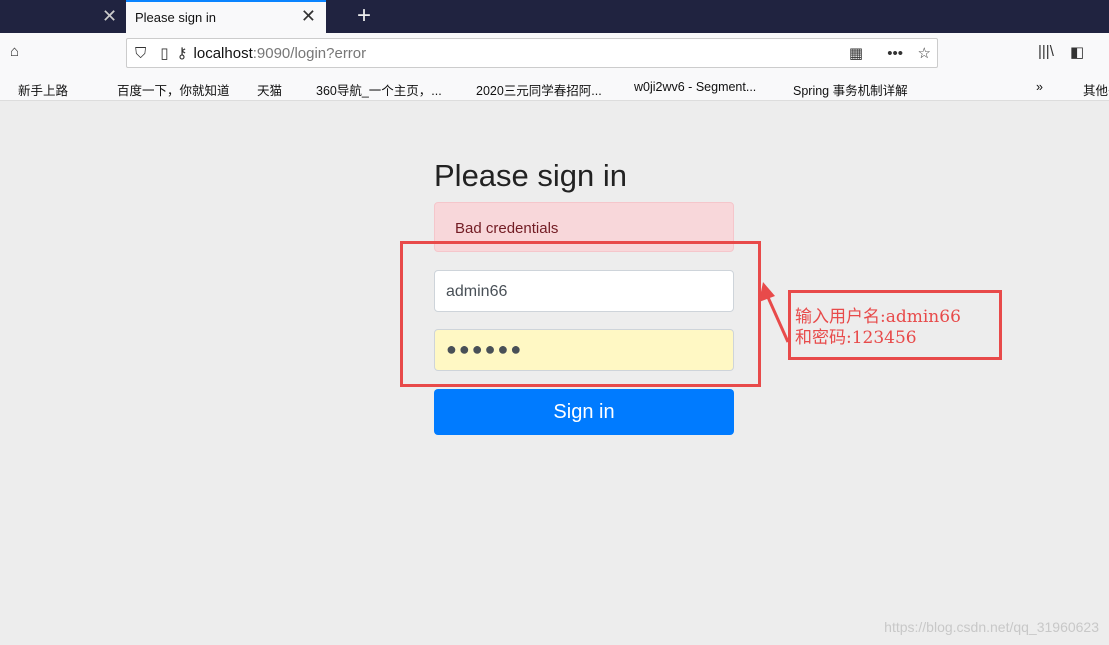 This screenshot has height=645, width=1109. Describe the element at coordinates (924, 53) in the screenshot. I see `star-icon: ☆` at that location.